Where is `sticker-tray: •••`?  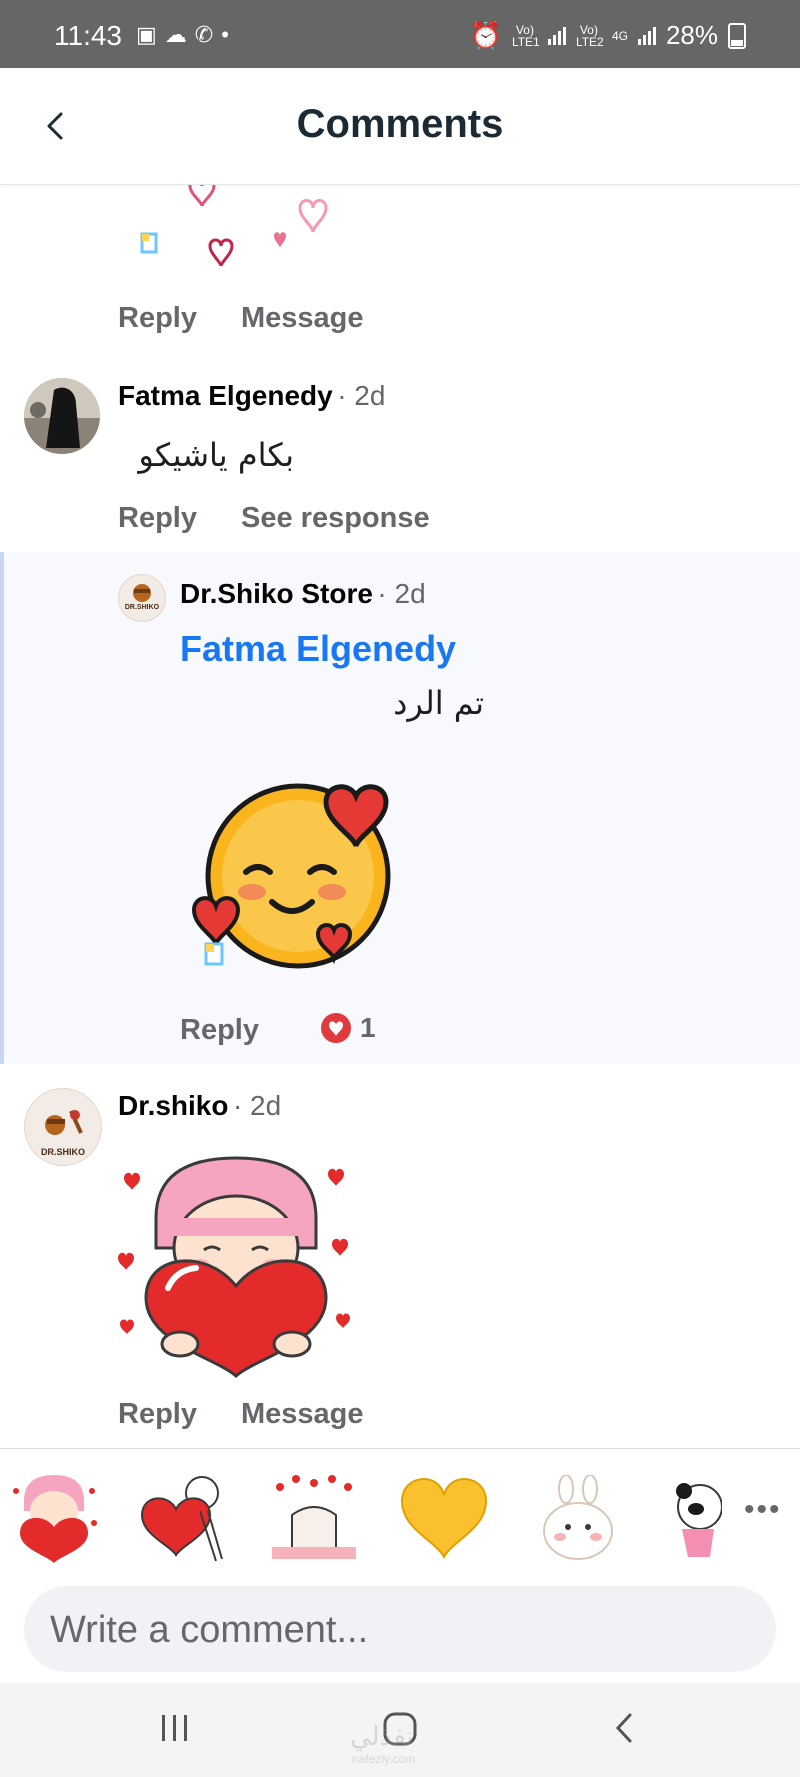 sticker-tray: ••• is located at coordinates (400, 1514).